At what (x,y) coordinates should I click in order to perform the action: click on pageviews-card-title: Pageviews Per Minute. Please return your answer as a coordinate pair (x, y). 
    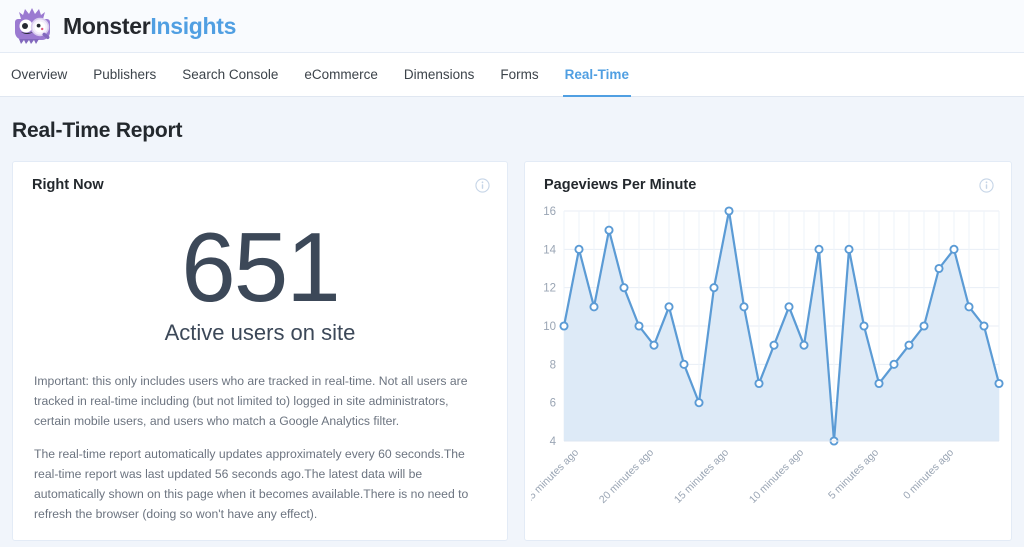
    Looking at the image, I should click on (620, 185).